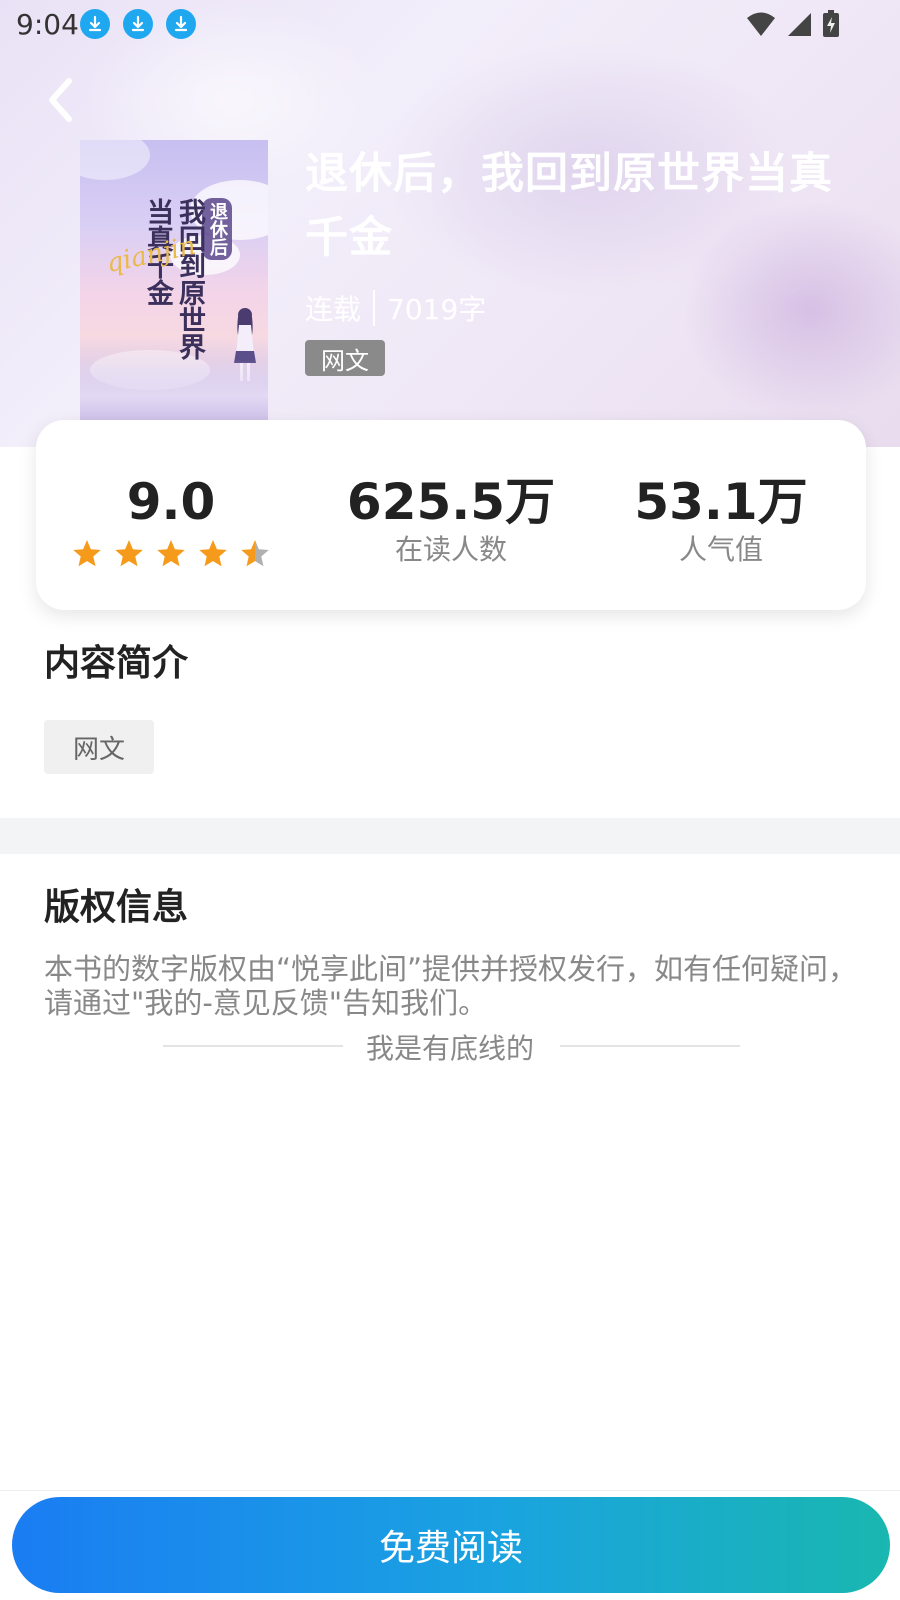 The height and width of the screenshot is (1600, 900). I want to click on popularity-value: 53.1万, so click(721, 502).